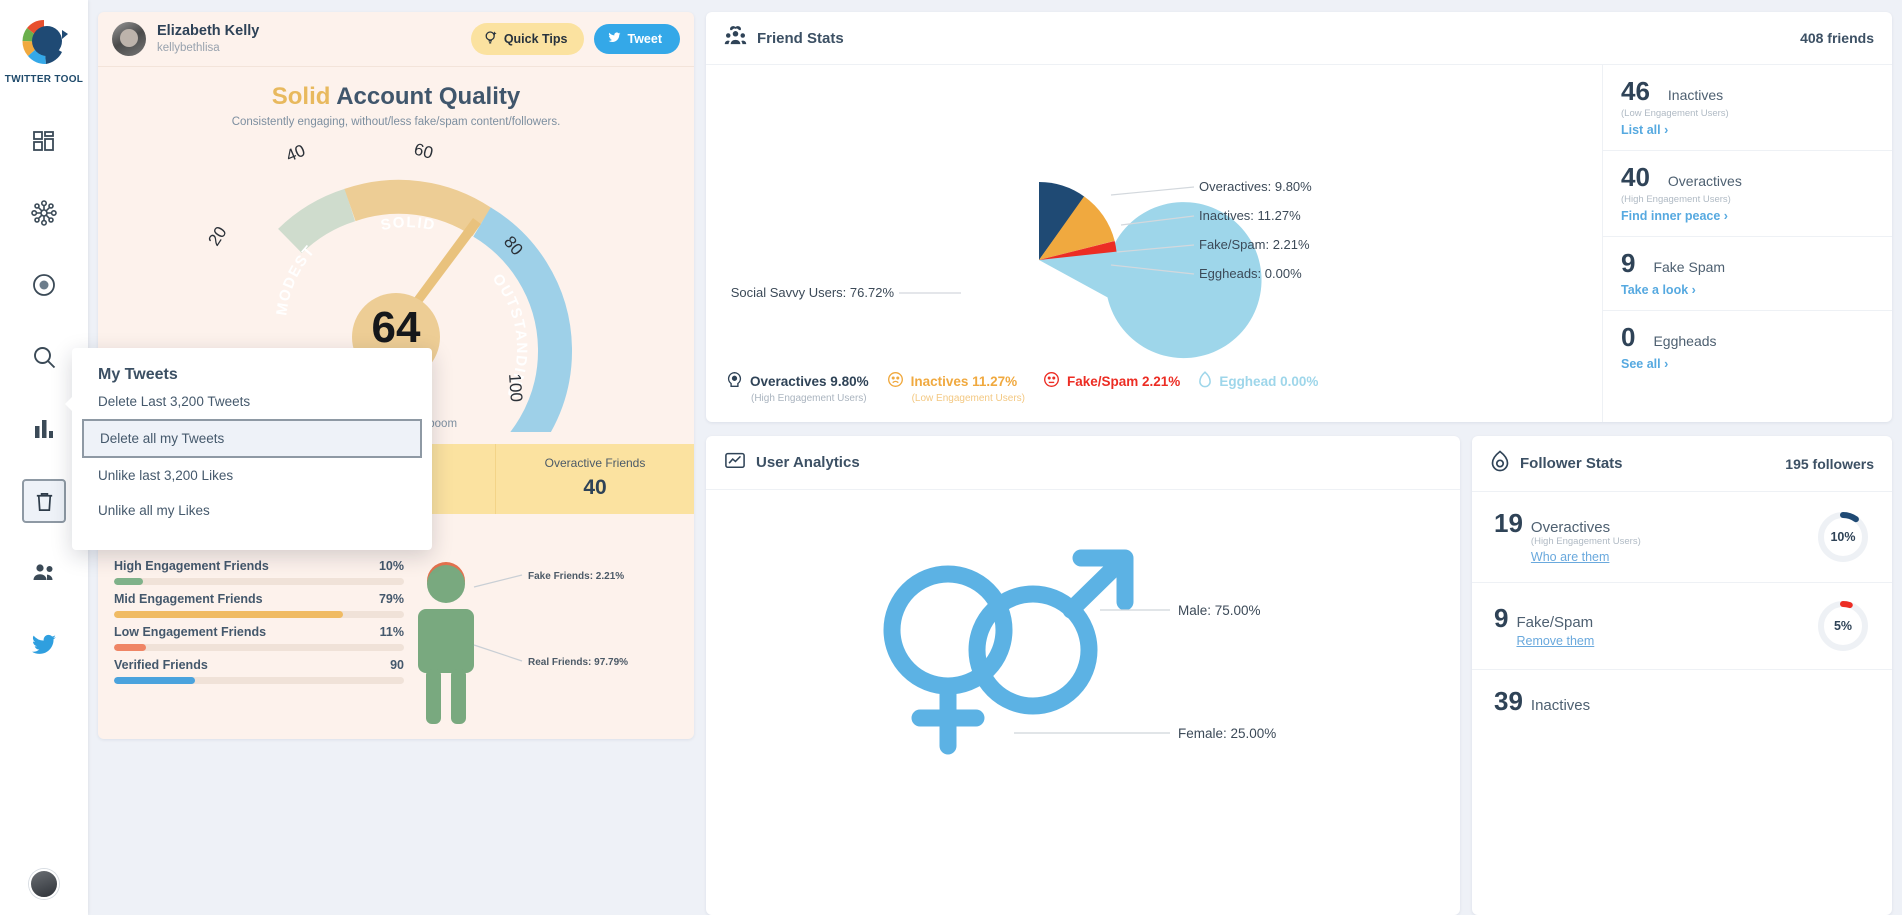  I want to click on sidebar-item-target, so click(44, 285).